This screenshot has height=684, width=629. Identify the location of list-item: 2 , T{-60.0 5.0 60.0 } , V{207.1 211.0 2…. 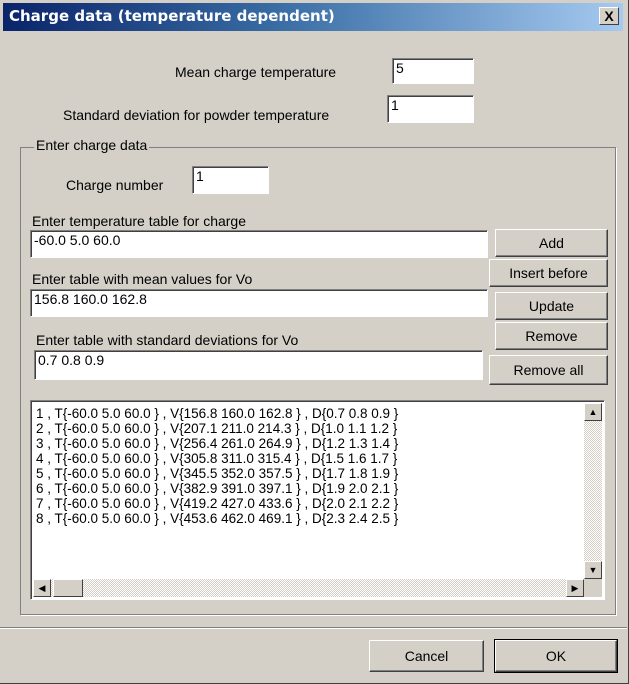
(216, 428).